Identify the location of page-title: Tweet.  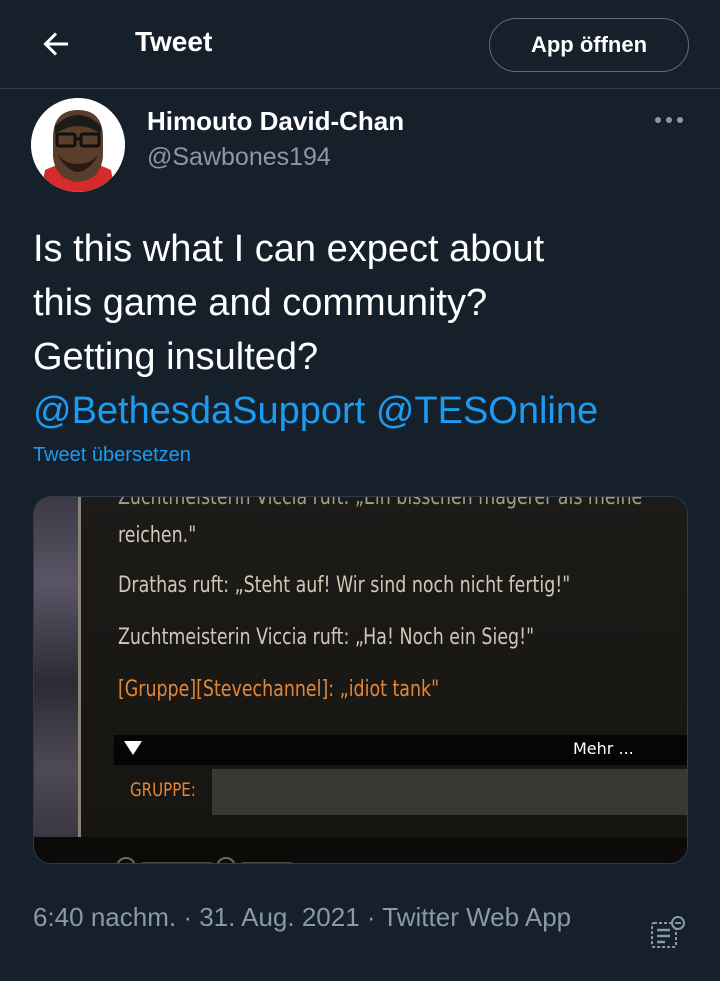
(174, 41).